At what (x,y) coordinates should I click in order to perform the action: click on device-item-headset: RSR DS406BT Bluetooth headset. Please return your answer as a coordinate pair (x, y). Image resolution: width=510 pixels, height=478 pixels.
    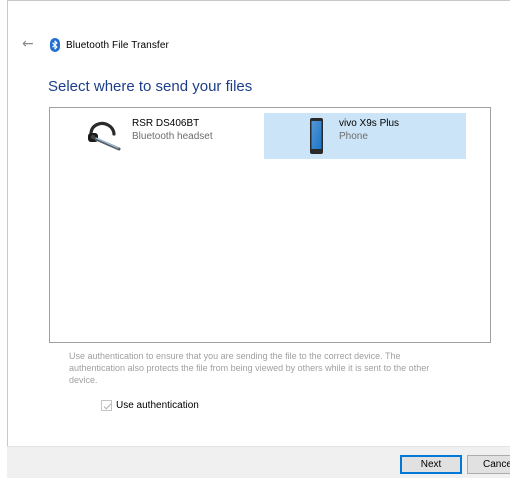
    Looking at the image, I should click on (185, 136).